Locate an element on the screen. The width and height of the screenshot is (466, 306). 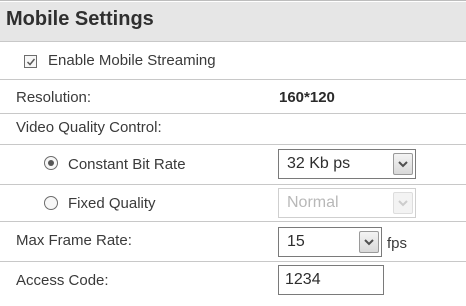
constant-bit-rate-row: Constant Bit Rate 32 Kb ps is located at coordinates (233, 165).